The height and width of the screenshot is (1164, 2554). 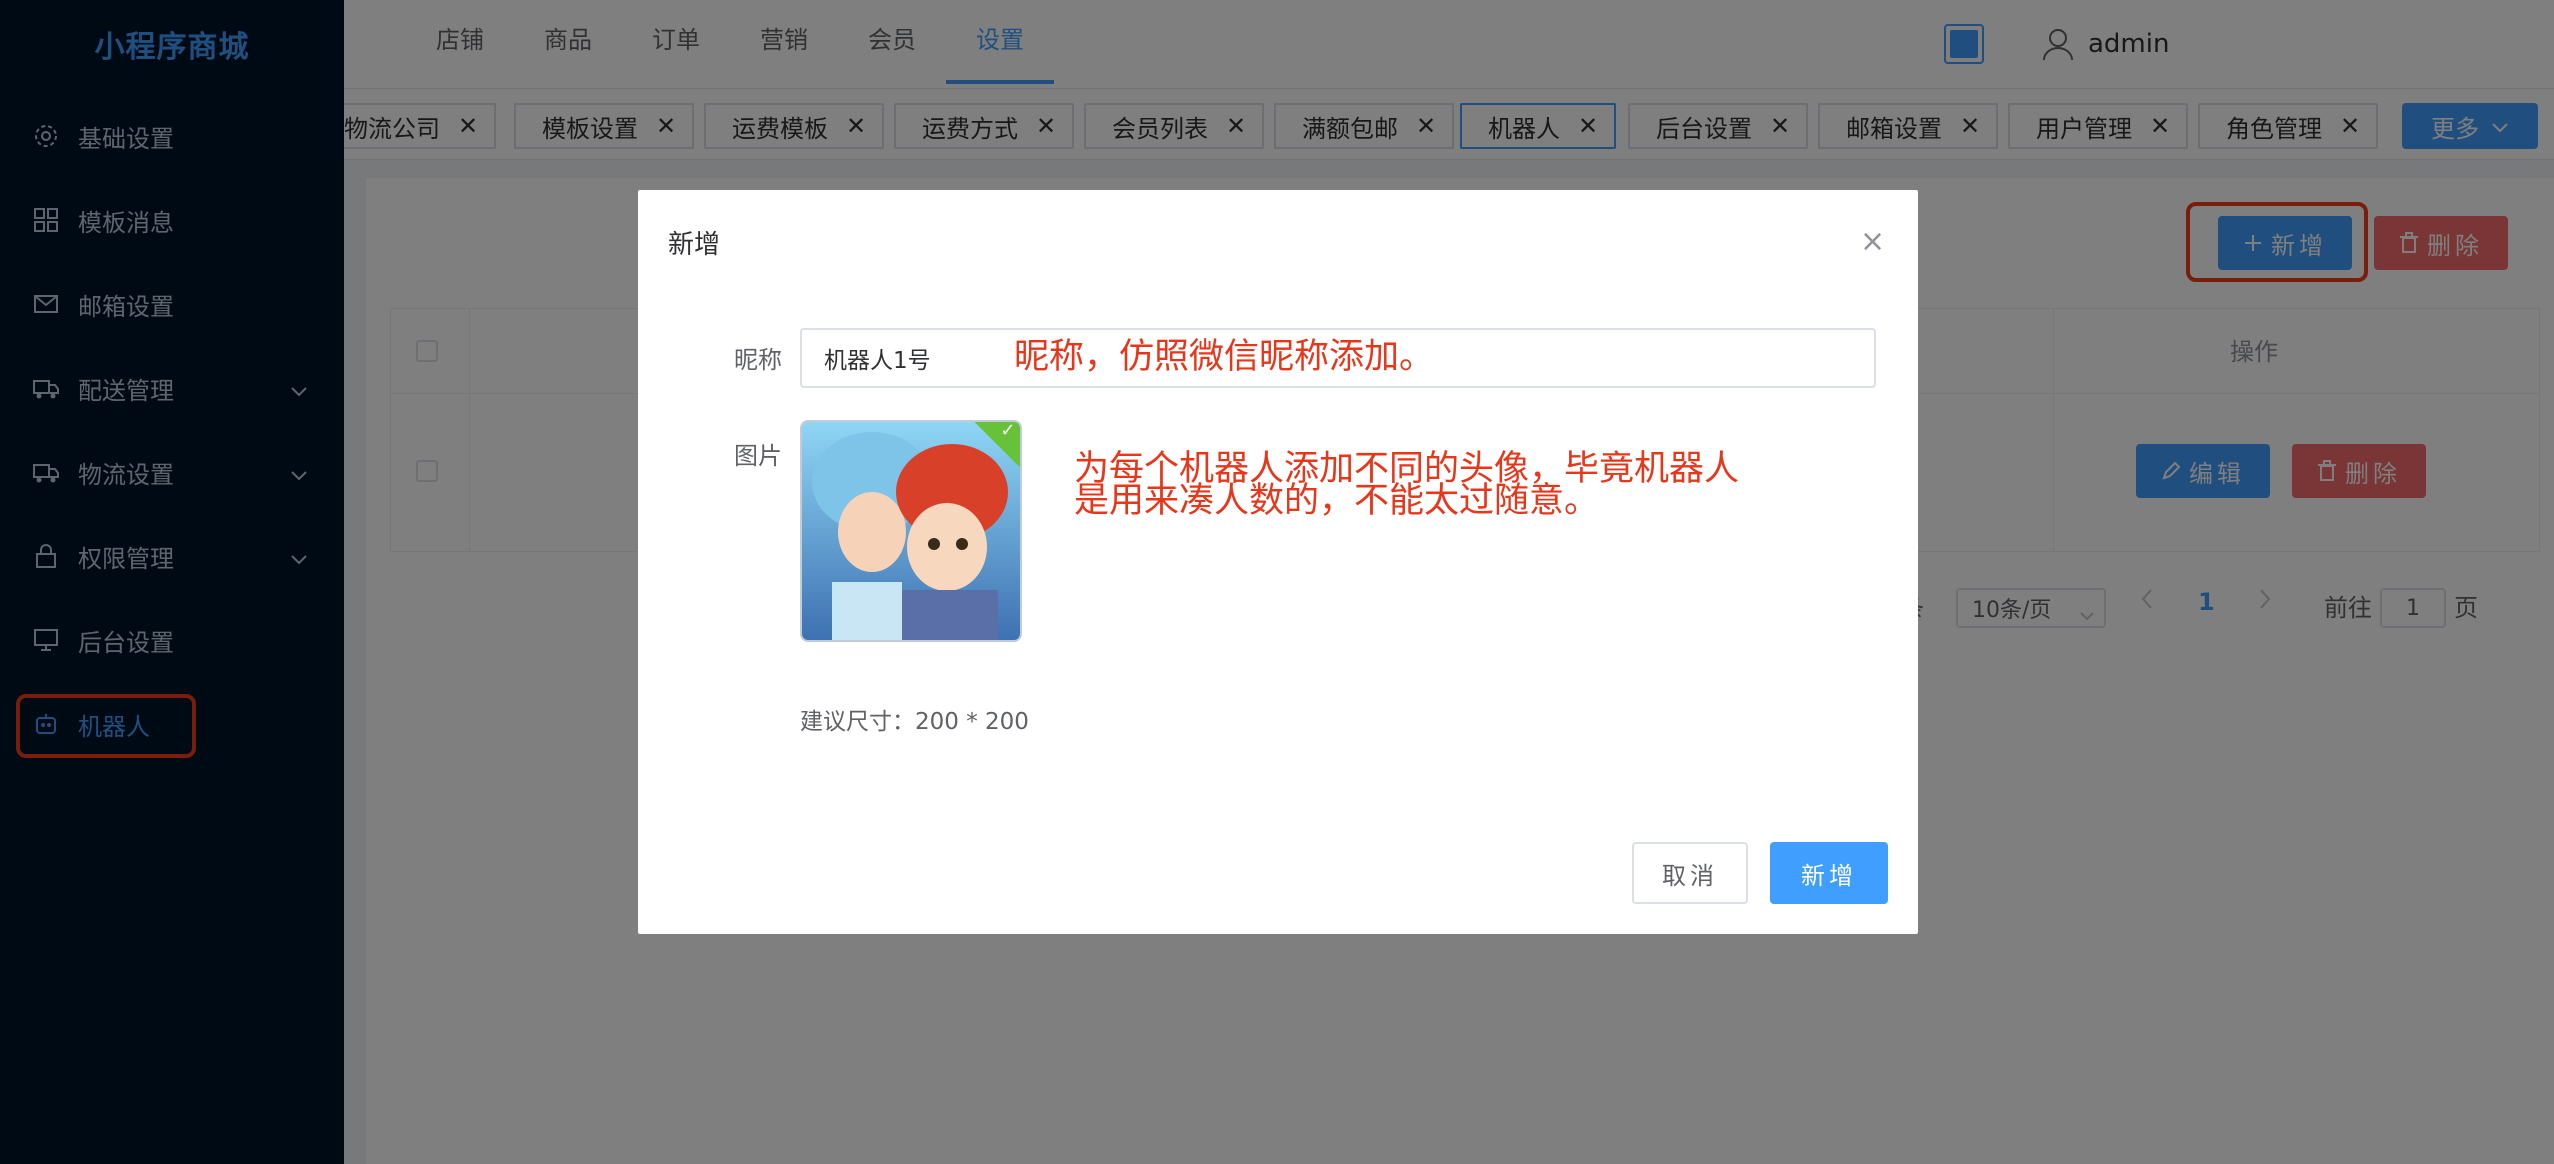 I want to click on avatar-image, so click(x=911, y=531).